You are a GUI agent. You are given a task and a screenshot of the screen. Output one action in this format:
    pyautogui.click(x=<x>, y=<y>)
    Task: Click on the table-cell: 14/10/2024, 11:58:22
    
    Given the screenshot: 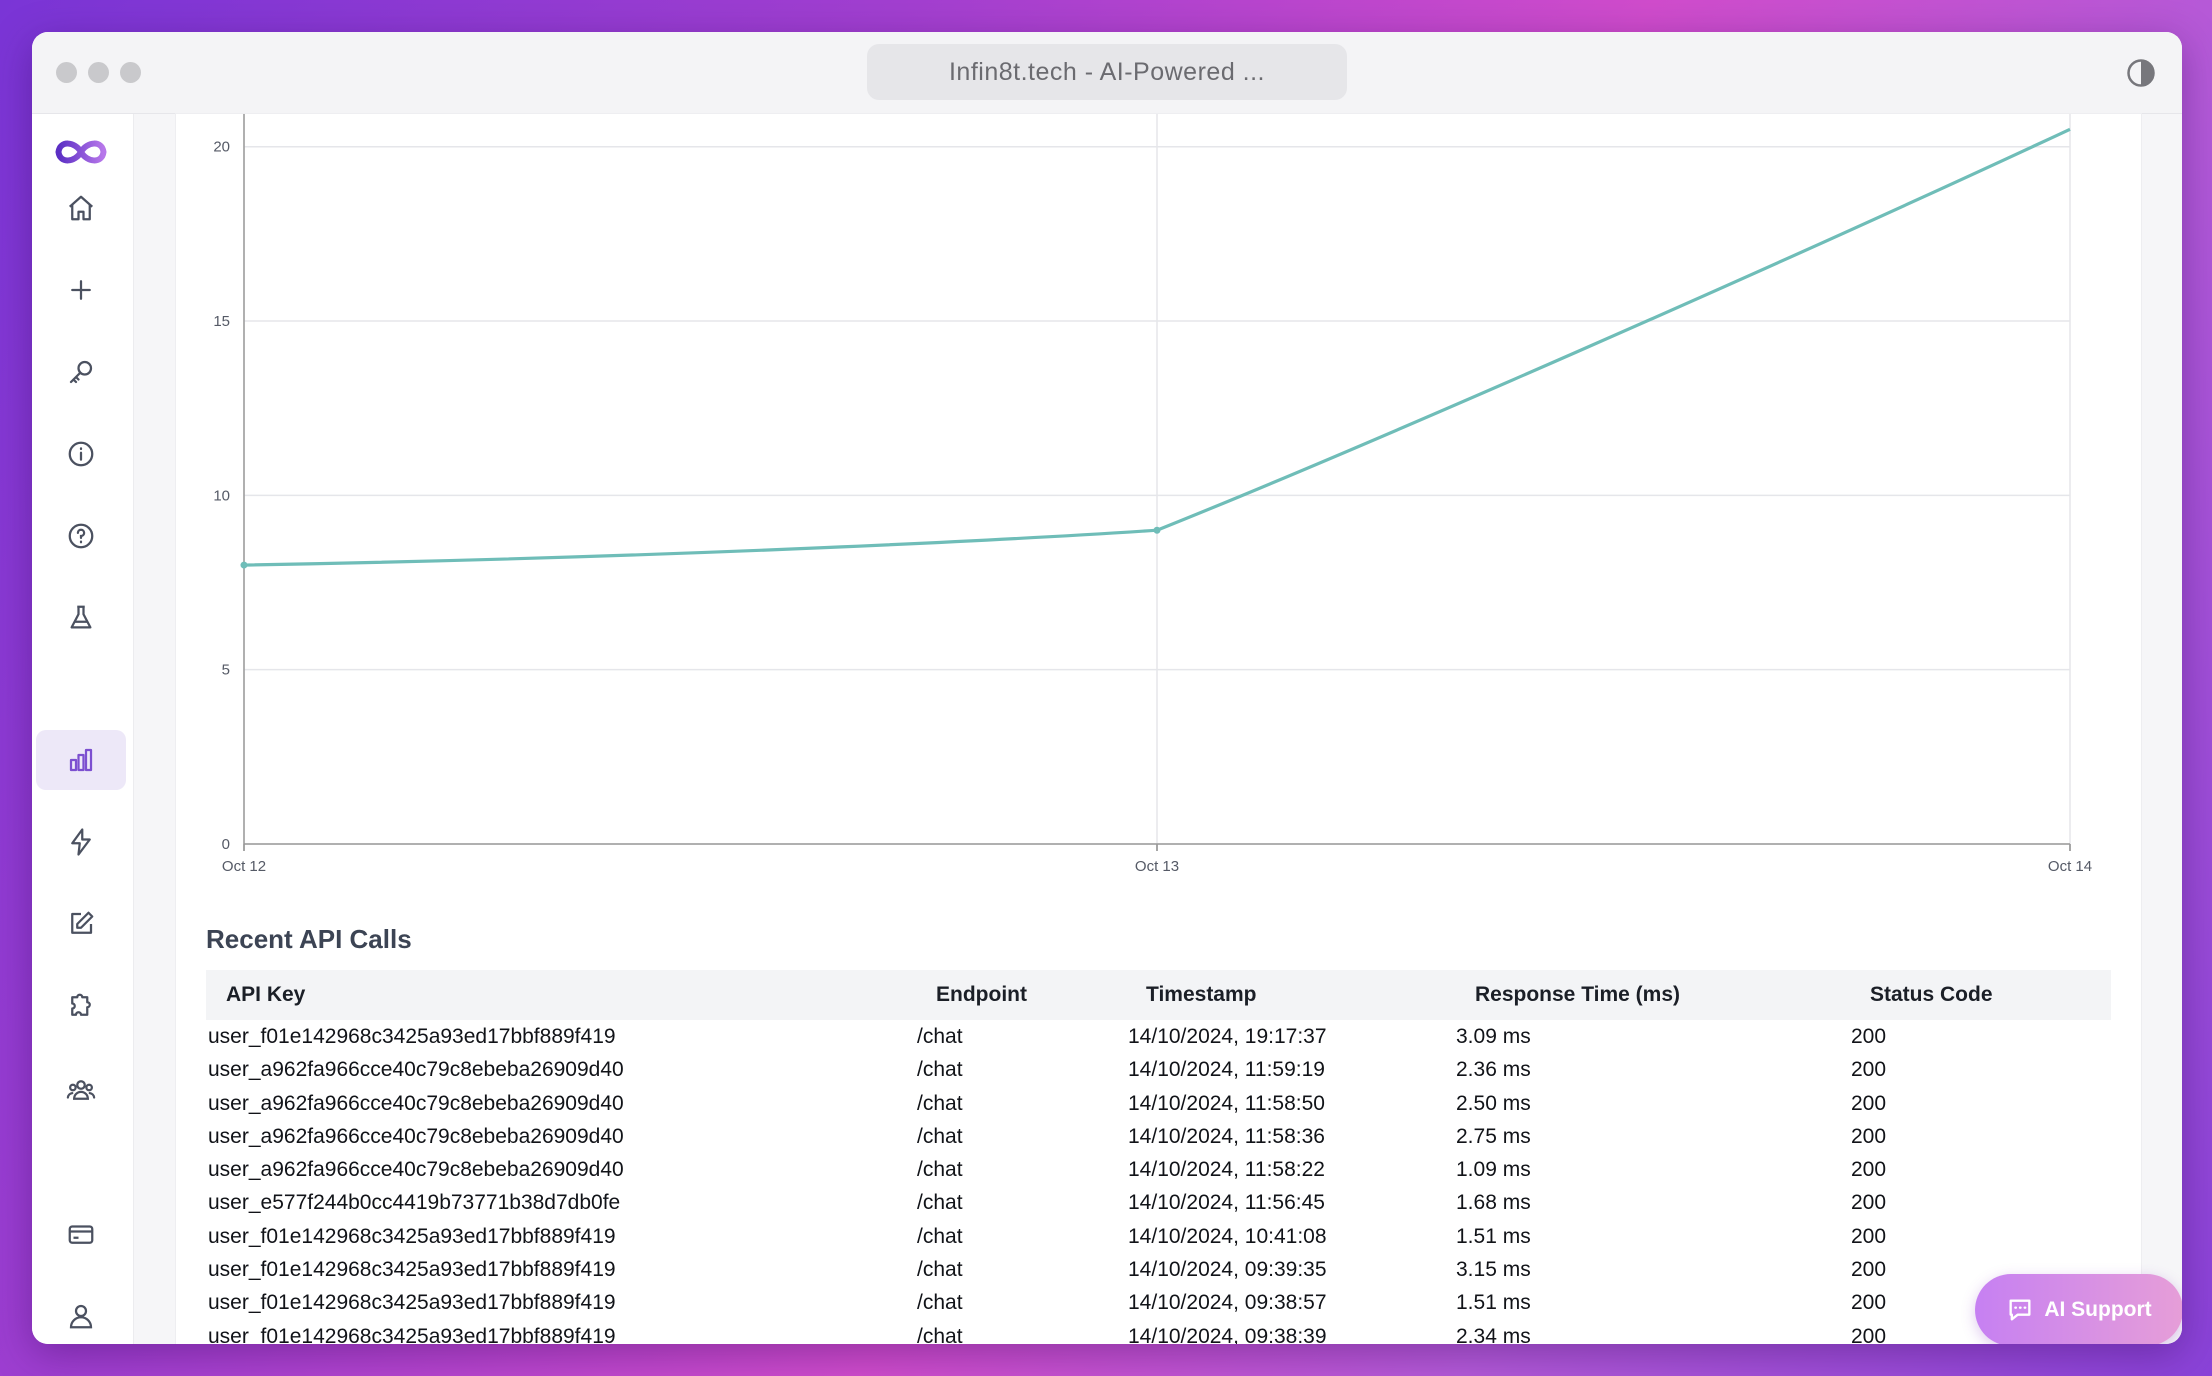 What is the action you would take?
    pyautogui.click(x=1226, y=1170)
    